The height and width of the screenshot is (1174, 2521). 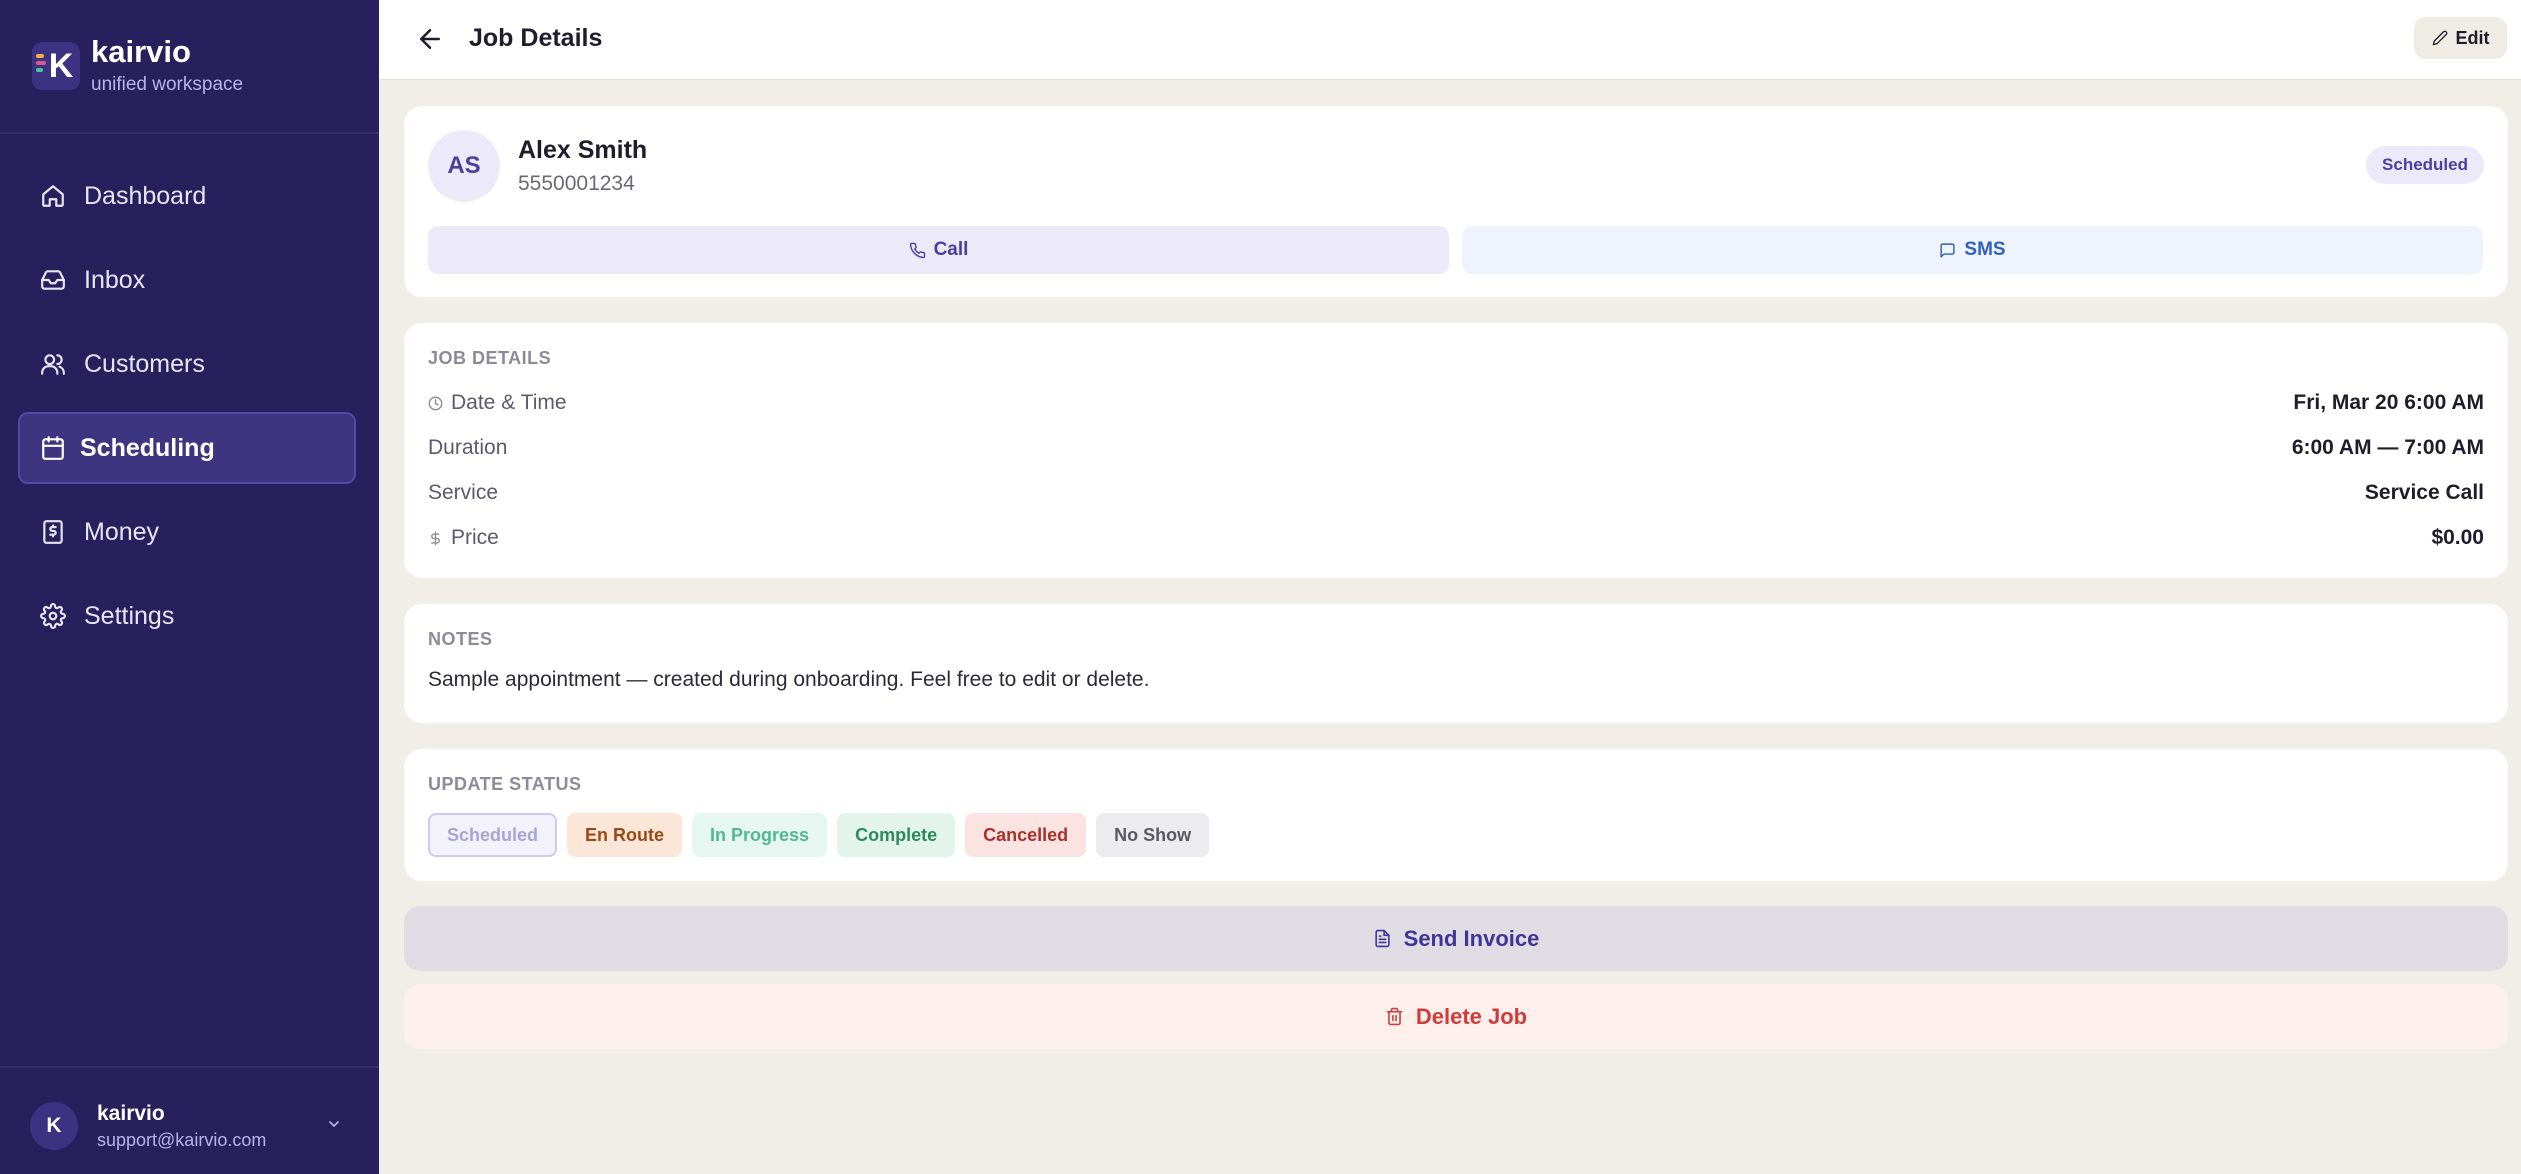 What do you see at coordinates (53, 448) in the screenshot?
I see `calendar-icon` at bounding box center [53, 448].